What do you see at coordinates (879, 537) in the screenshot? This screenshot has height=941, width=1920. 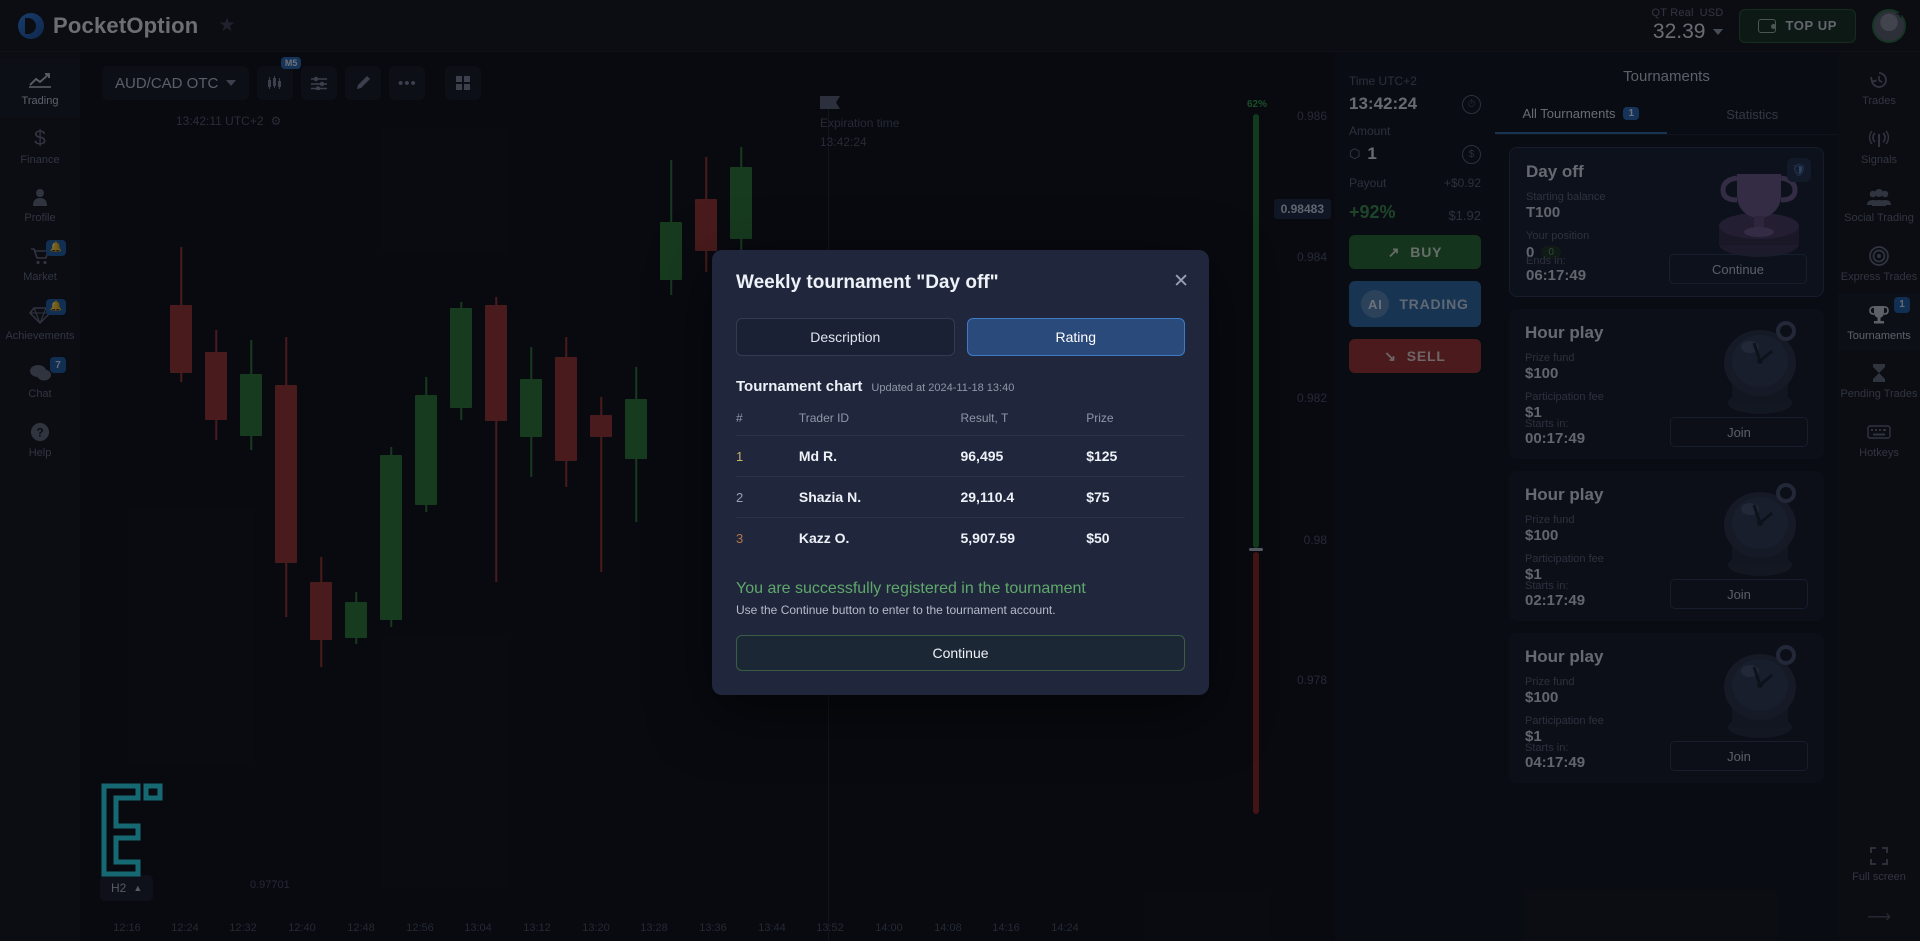 I see `cell-trader: Kazz O.` at bounding box center [879, 537].